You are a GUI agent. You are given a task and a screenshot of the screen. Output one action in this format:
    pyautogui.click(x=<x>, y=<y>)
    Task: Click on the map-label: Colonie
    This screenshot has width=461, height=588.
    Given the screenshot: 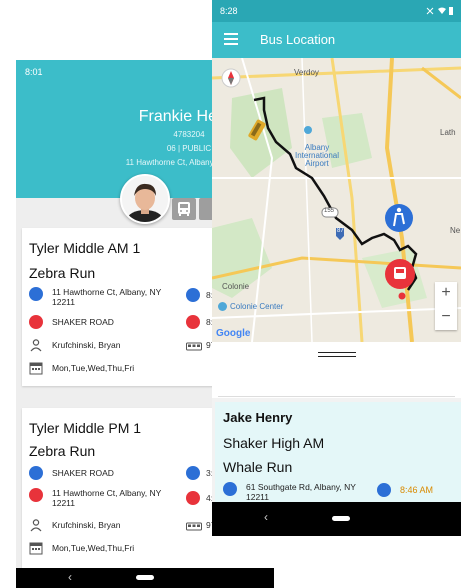 What is the action you would take?
    pyautogui.click(x=236, y=286)
    